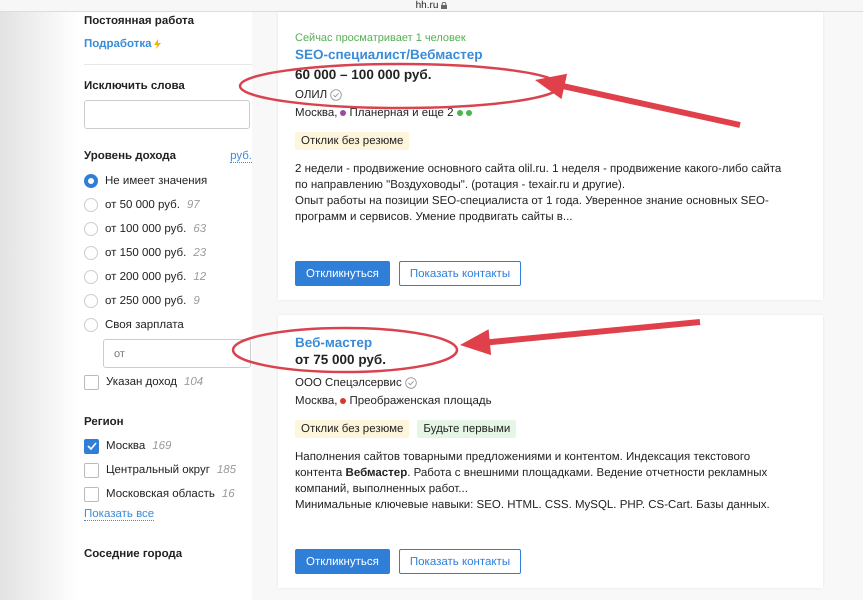 The width and height of the screenshot is (863, 600). I want to click on vacancy-tag: Будьте первыми, so click(466, 429).